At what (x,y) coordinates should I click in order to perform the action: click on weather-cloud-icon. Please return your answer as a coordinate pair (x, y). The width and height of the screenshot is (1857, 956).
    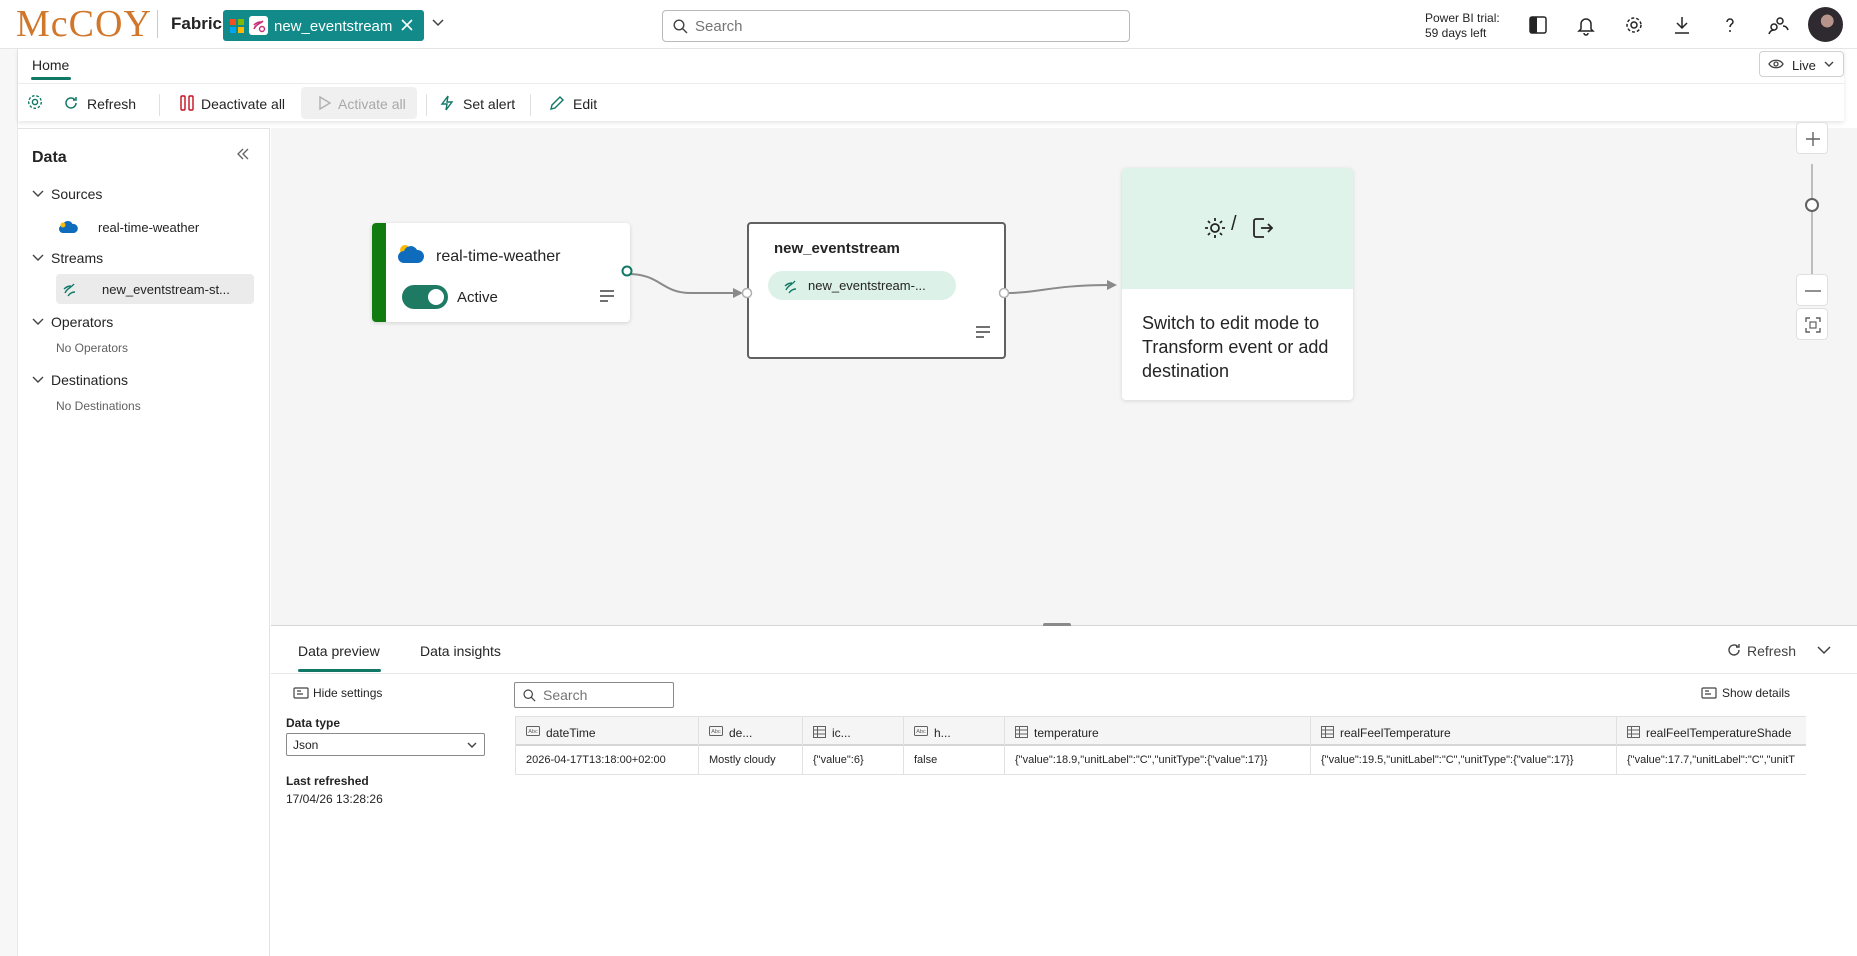
    Looking at the image, I should click on (411, 254).